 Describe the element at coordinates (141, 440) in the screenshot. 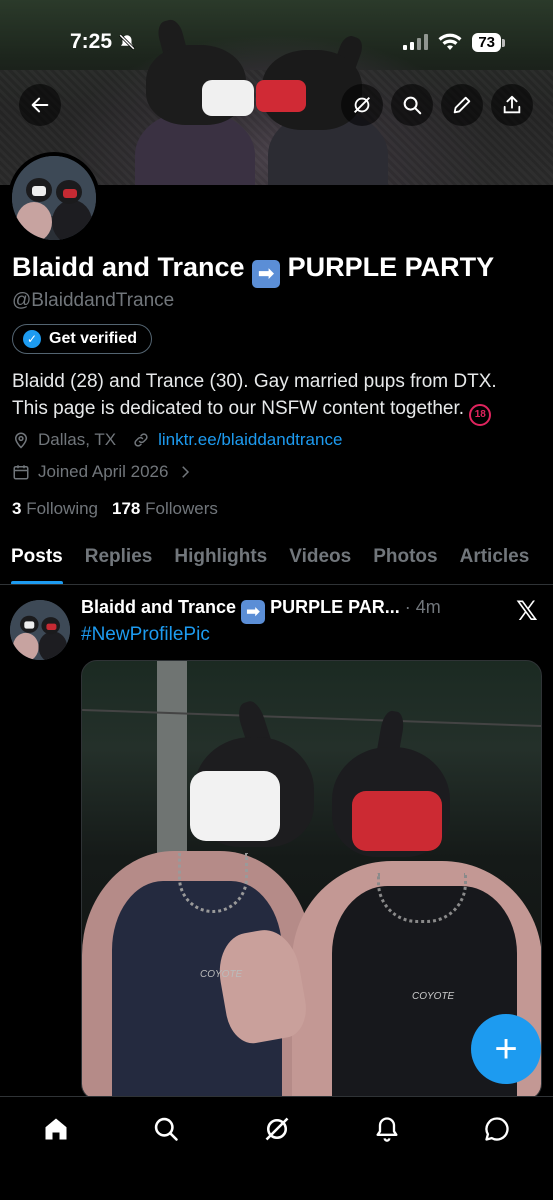

I see `link-icon` at that location.